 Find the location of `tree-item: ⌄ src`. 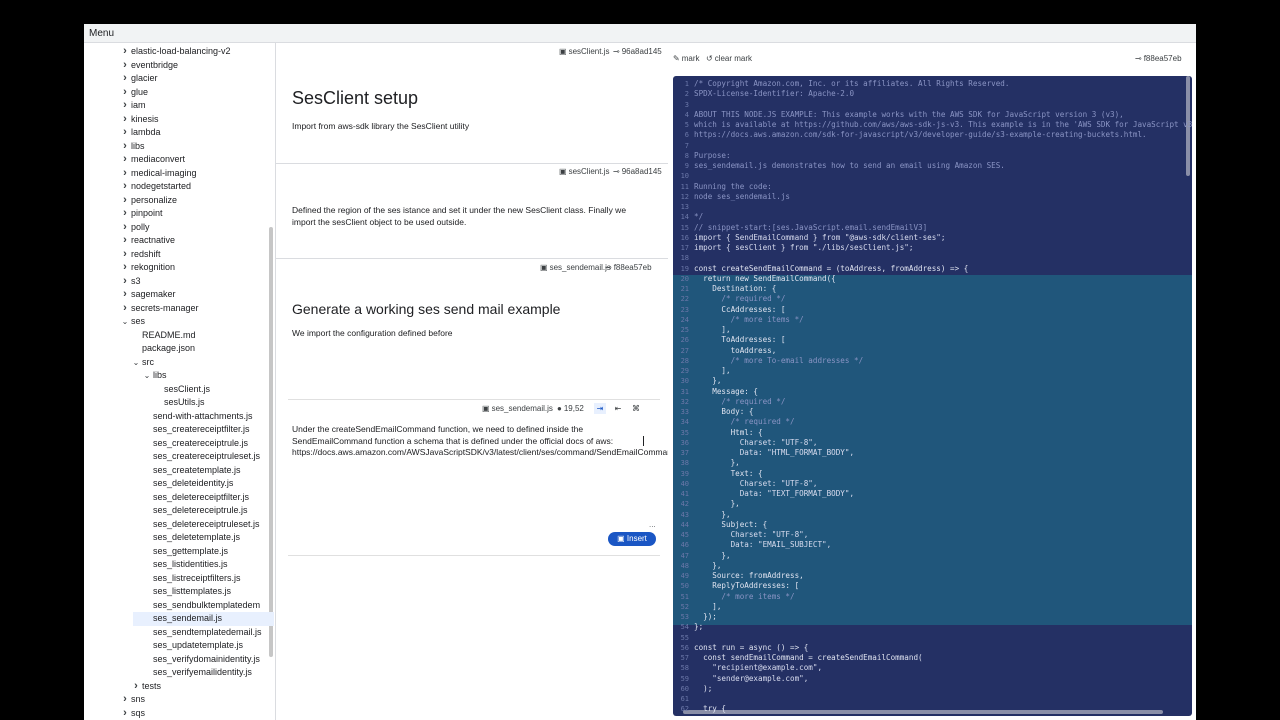

tree-item: ⌄ src is located at coordinates (179, 363).